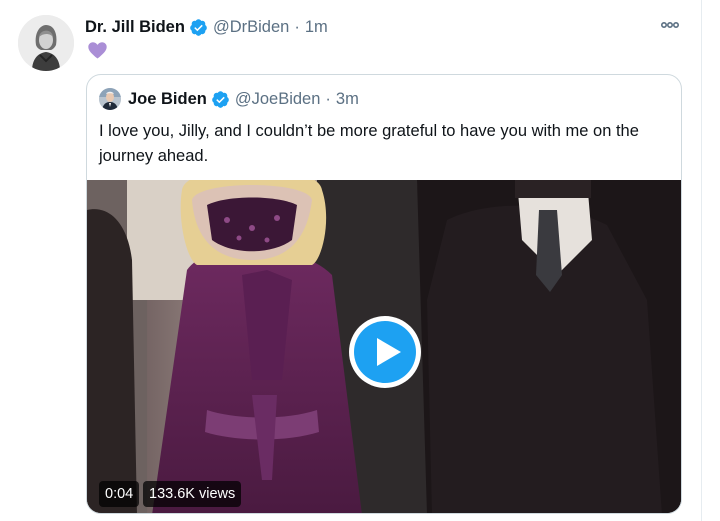  I want to click on purple-heart-icon, so click(97, 50).